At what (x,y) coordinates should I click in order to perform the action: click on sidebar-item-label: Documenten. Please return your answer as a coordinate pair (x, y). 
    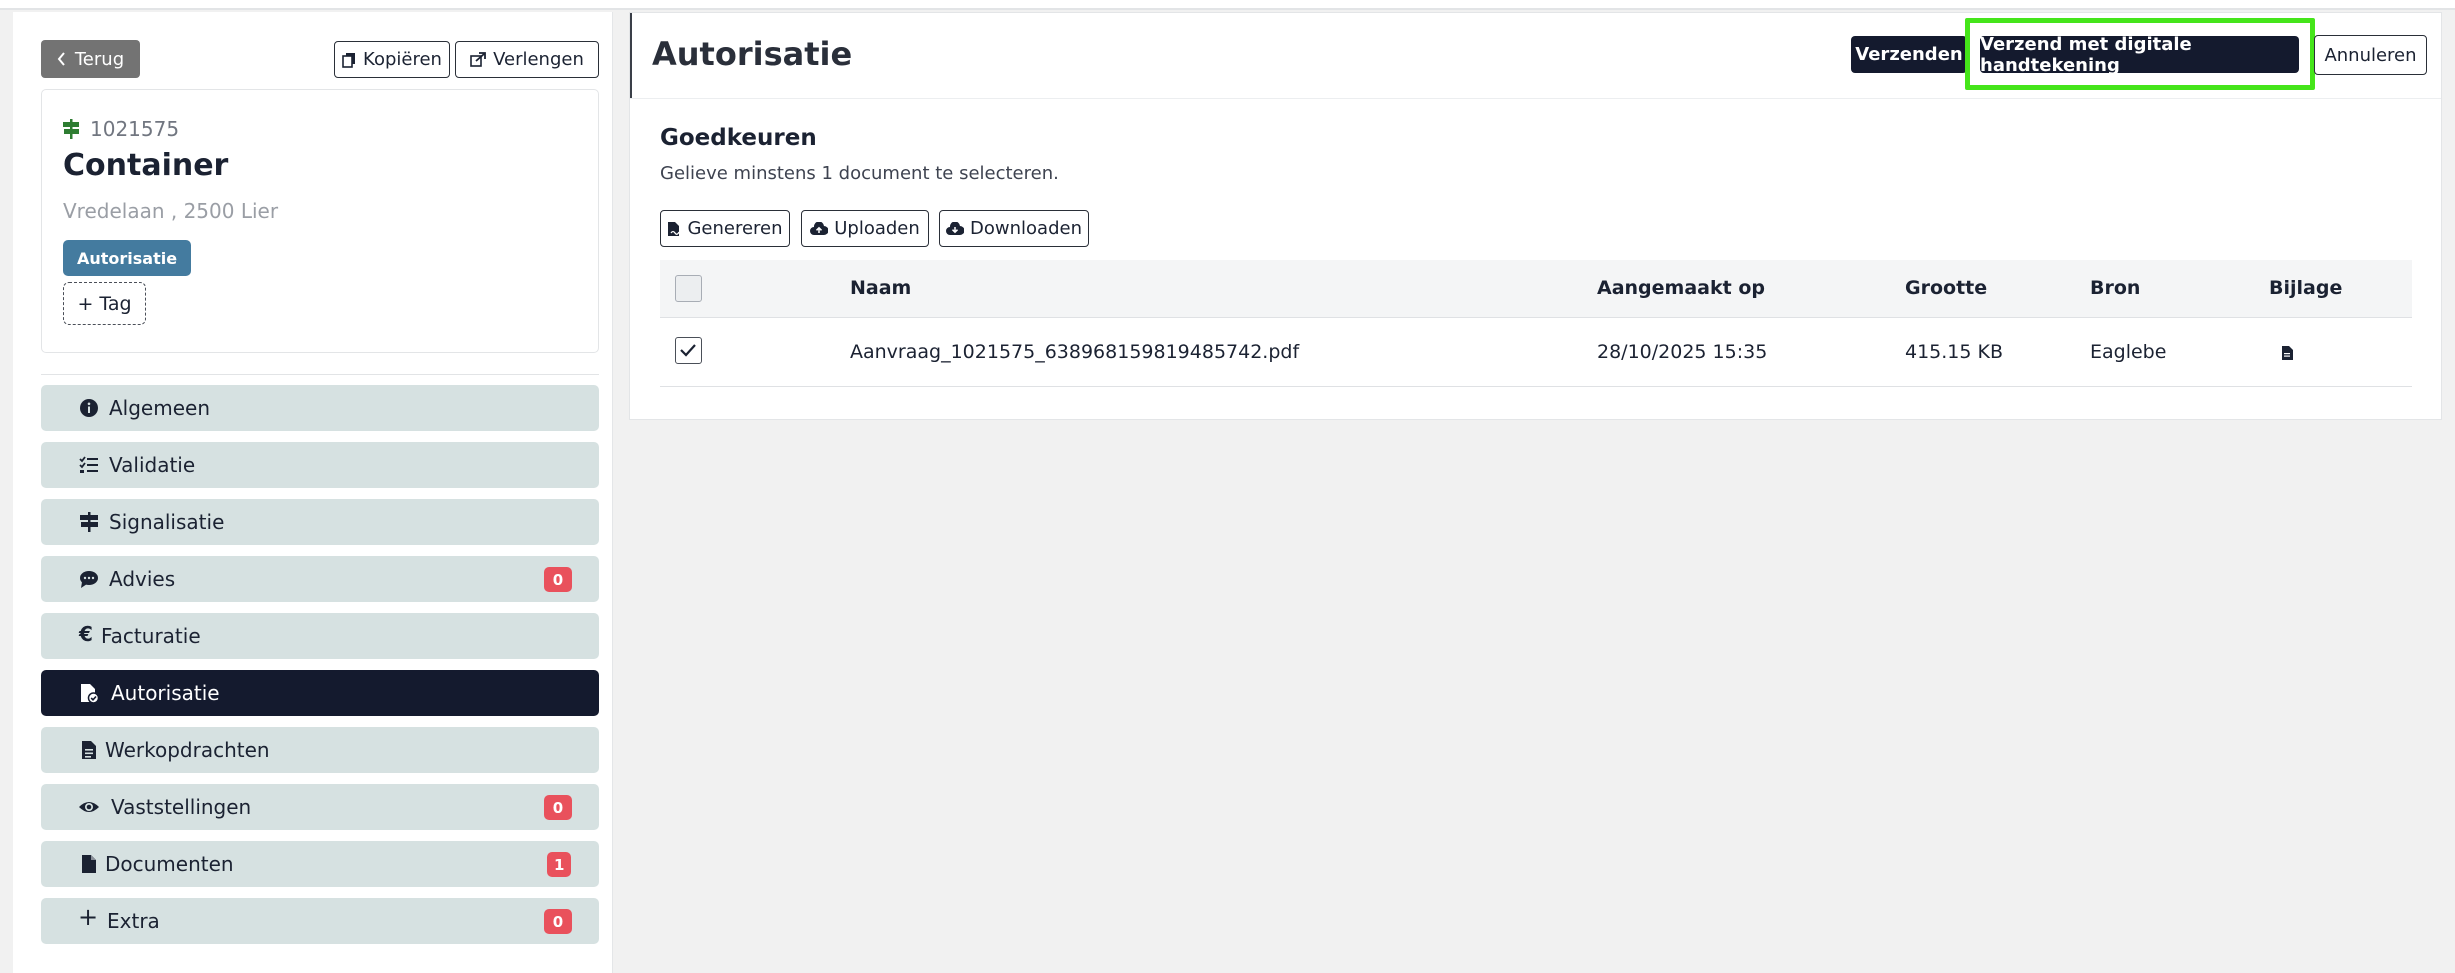
    Looking at the image, I should click on (169, 864).